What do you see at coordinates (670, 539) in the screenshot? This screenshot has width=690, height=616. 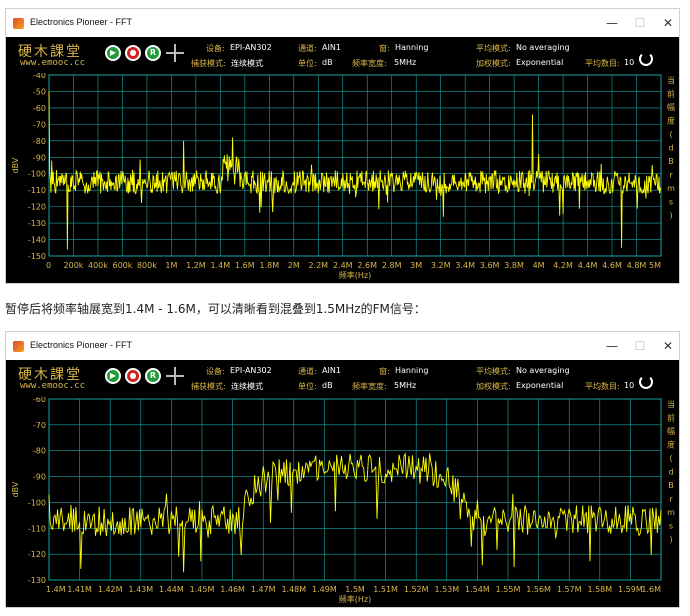 I see `right-axis-title-char: )` at bounding box center [670, 539].